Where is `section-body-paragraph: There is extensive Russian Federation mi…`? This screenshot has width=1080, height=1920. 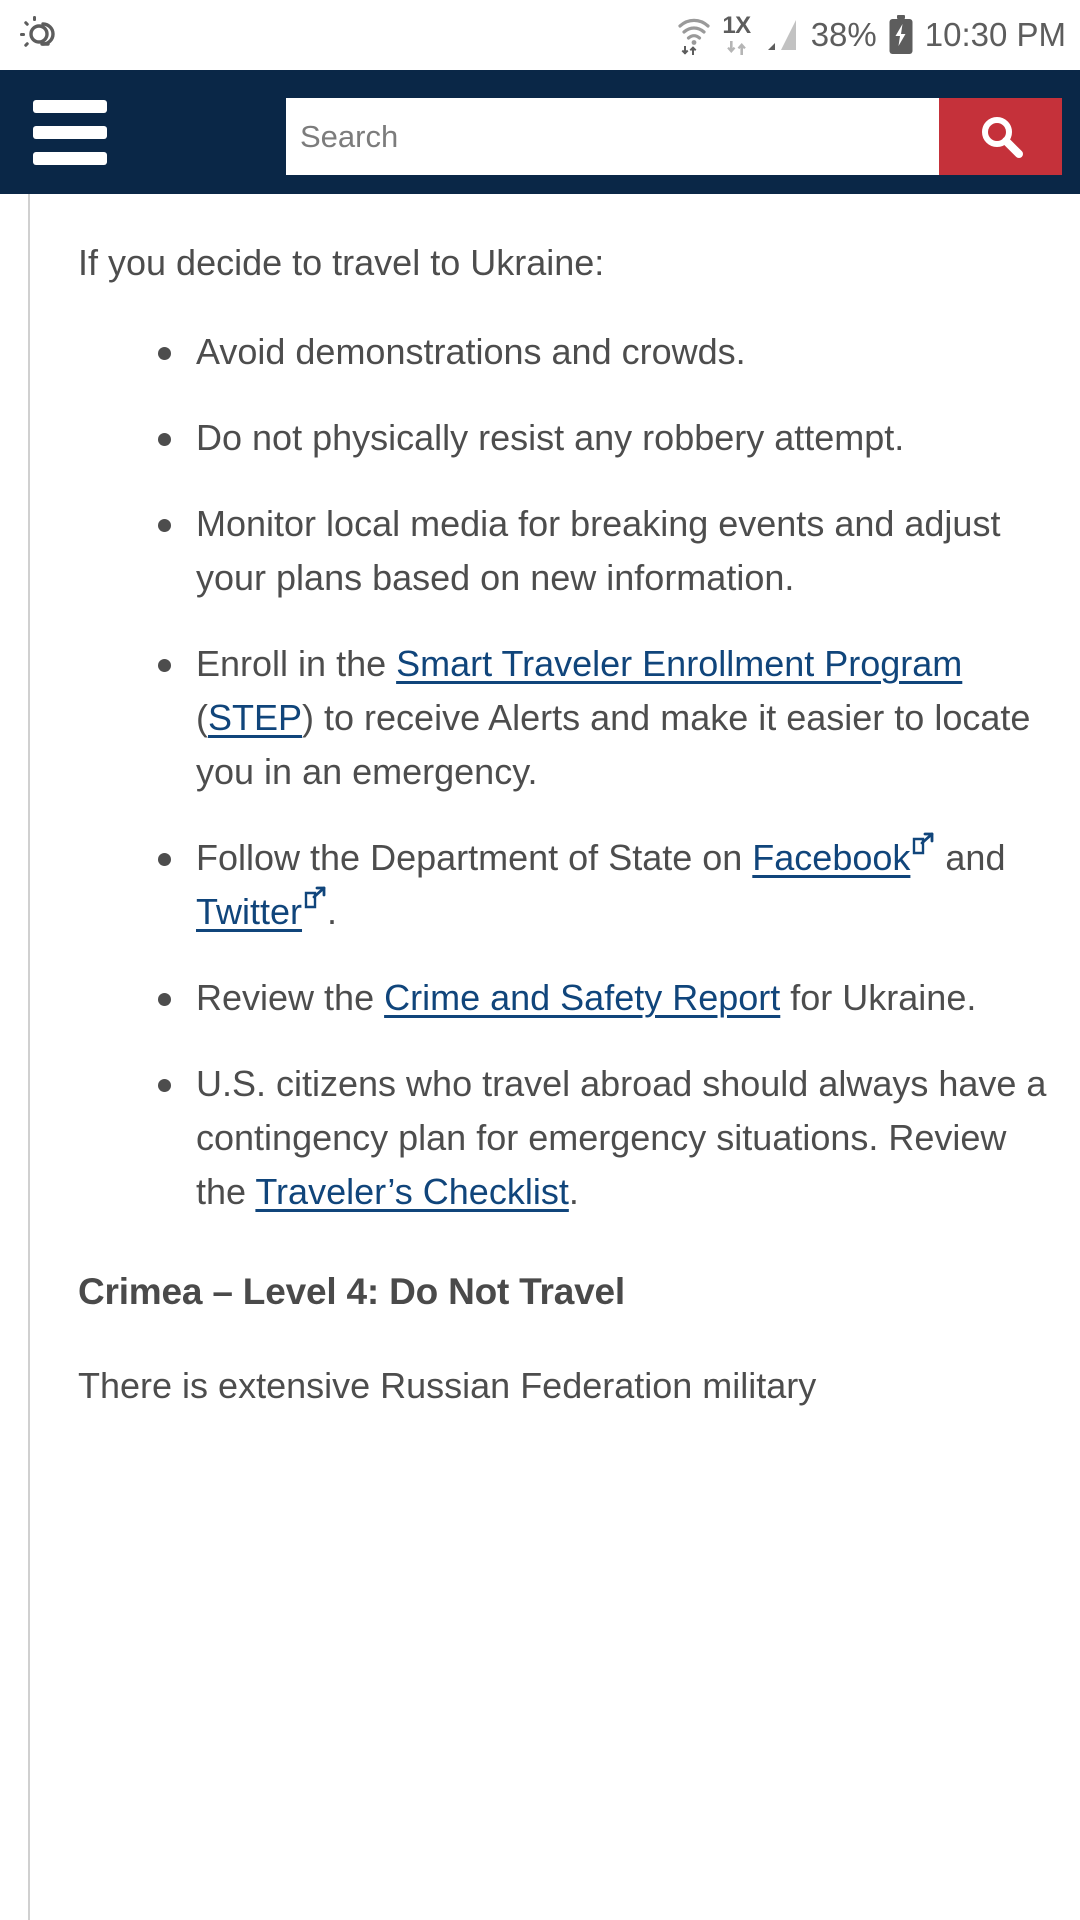
section-body-paragraph: There is extensive Russian Federation mi… is located at coordinates (447, 1385).